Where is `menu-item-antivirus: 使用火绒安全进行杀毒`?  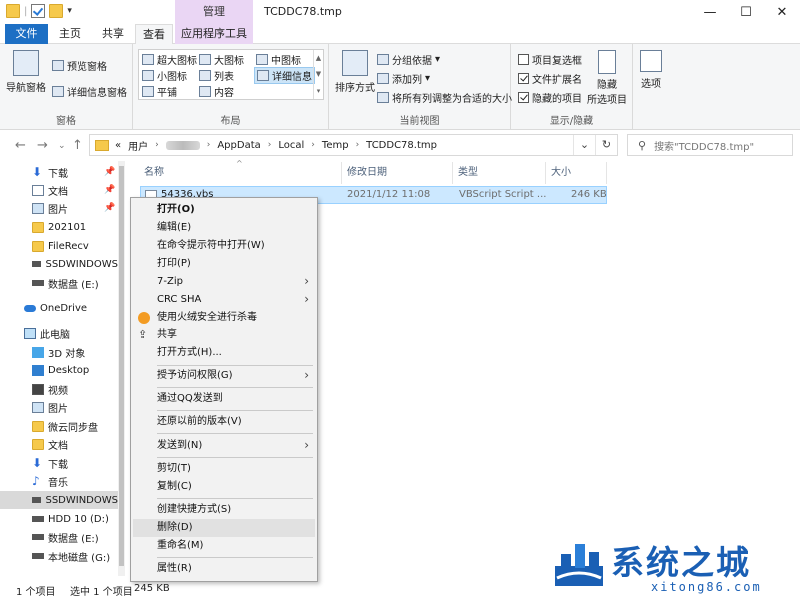
menu-item-antivirus: 使用火绒安全进行杀毒 is located at coordinates (207, 318).